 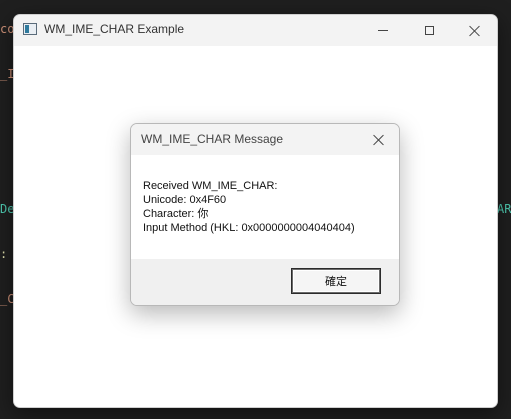 I want to click on message-line: Input Method (HKL: 0x0000000004040404), so click(x=249, y=228).